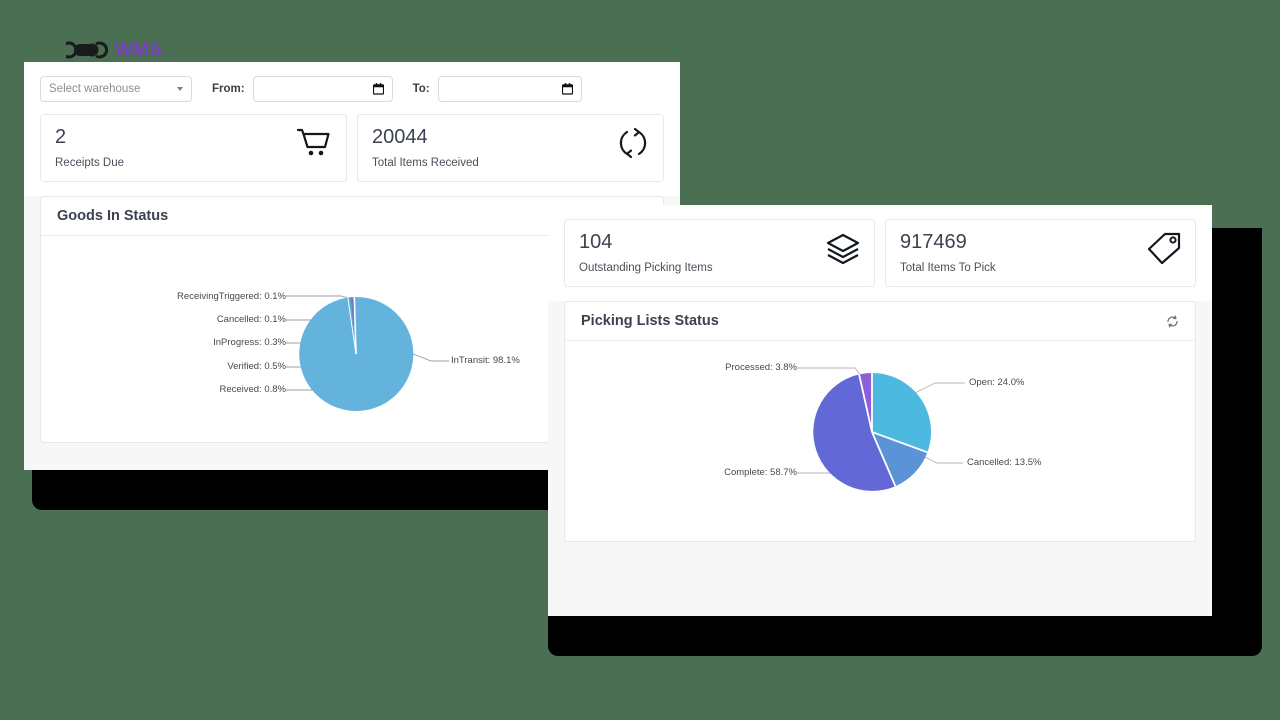  I want to click on pie-label-intransit: InTransit: 98.1%, so click(485, 360).